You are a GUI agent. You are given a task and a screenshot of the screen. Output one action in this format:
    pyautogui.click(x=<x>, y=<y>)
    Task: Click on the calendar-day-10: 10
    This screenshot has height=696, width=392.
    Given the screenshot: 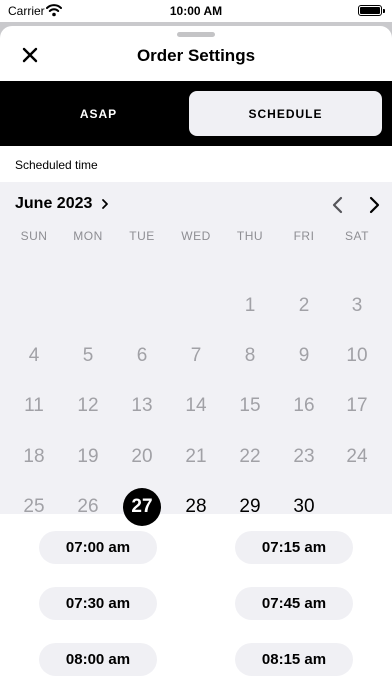 What is the action you would take?
    pyautogui.click(x=357, y=355)
    